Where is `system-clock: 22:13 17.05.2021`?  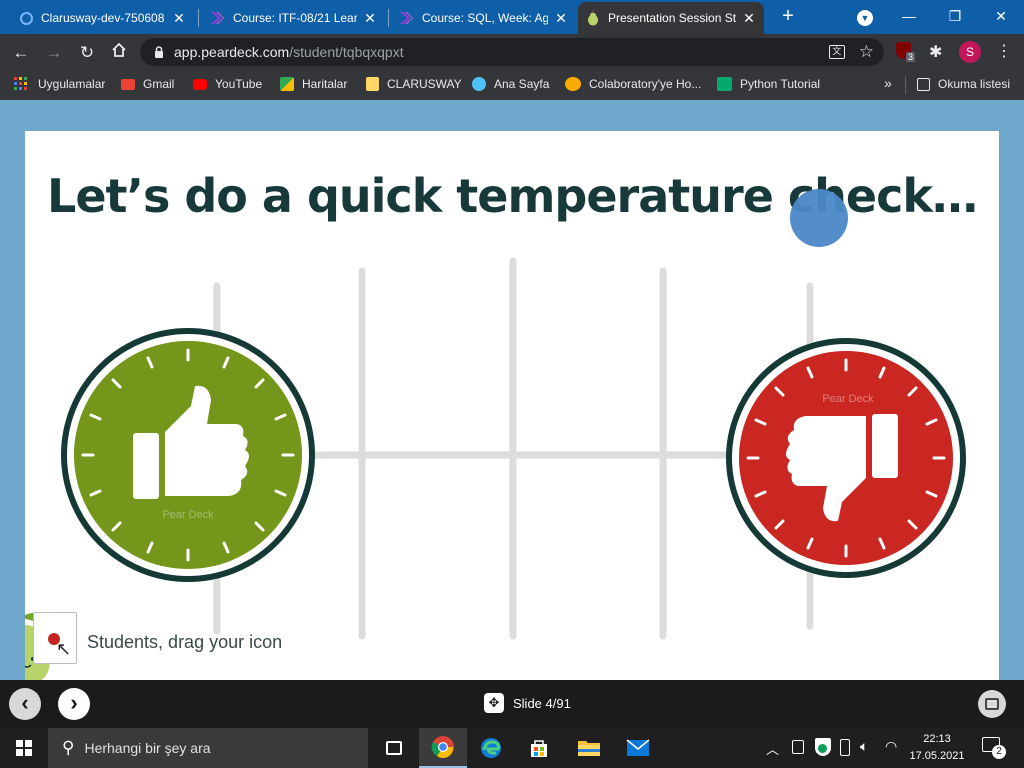
system-clock: 22:13 17.05.2021 is located at coordinates (937, 748).